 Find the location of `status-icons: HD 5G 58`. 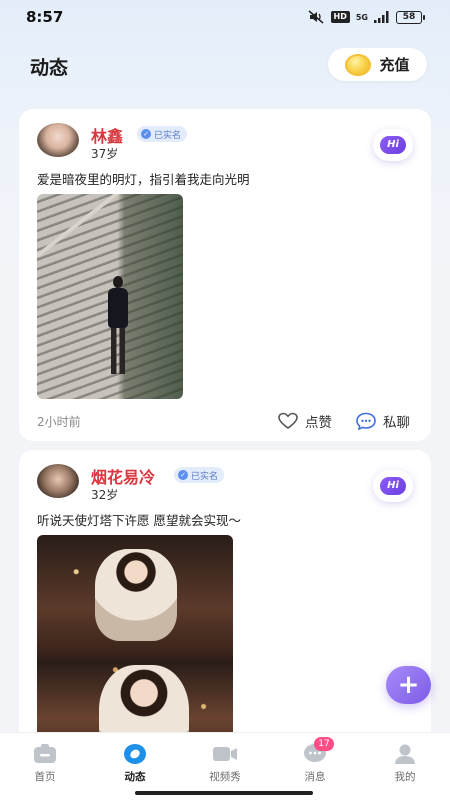

status-icons: HD 5G 58 is located at coordinates (366, 17).